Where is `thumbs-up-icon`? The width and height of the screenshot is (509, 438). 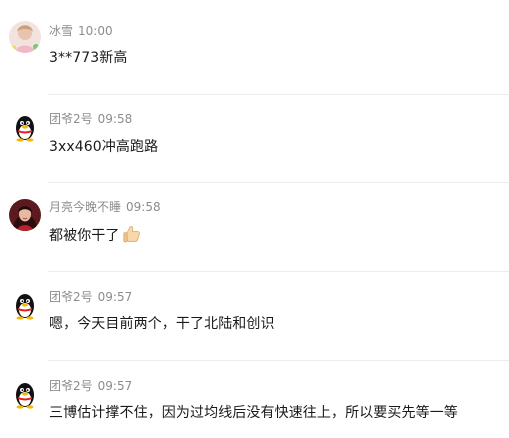 thumbs-up-icon is located at coordinates (132, 236).